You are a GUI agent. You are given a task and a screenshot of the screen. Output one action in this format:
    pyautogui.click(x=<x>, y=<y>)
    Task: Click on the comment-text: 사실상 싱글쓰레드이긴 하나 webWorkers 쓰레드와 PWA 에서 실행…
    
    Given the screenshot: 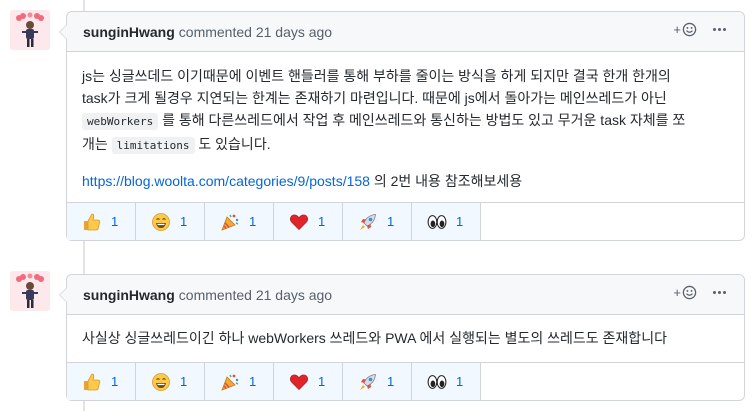 What is the action you would take?
    pyautogui.click(x=374, y=338)
    